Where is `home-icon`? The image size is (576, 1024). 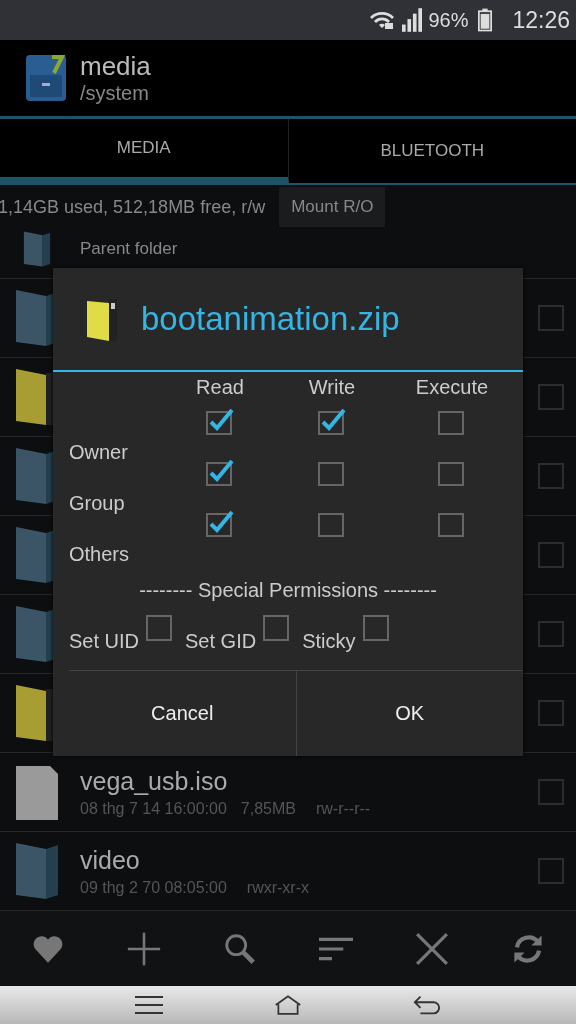
home-icon is located at coordinates (288, 1005).